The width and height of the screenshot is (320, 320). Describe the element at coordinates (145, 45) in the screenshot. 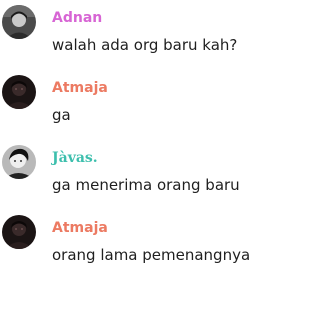

I see `message-text: walah ada org baru kah?` at that location.